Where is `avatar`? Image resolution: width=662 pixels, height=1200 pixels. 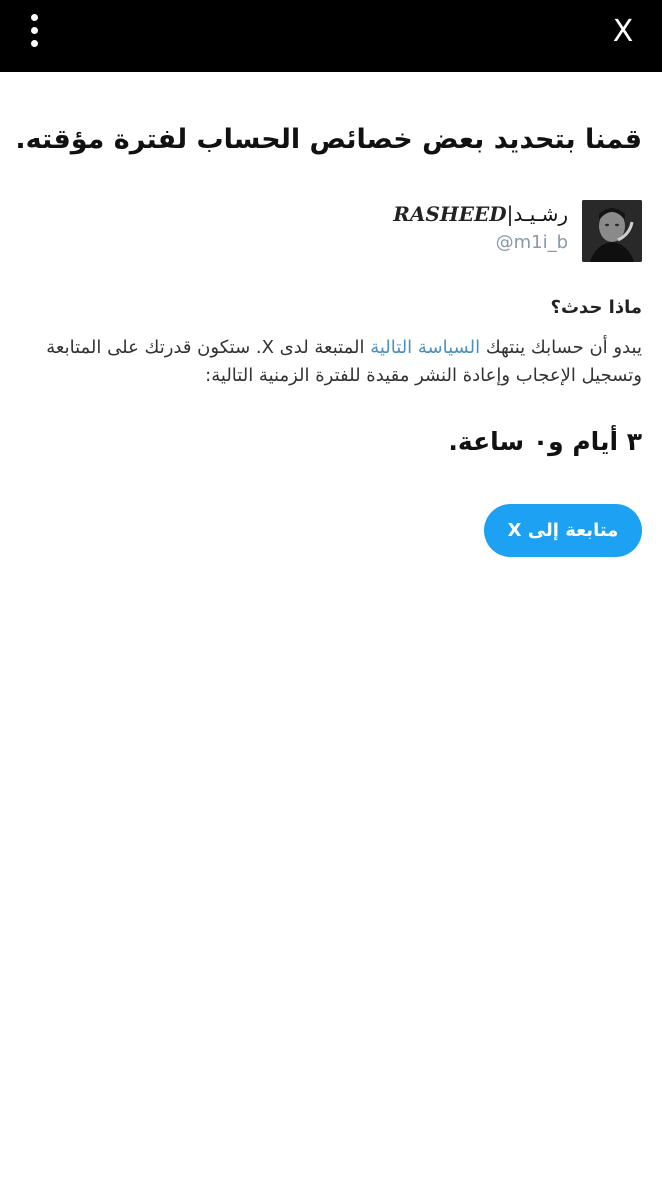 avatar is located at coordinates (612, 231).